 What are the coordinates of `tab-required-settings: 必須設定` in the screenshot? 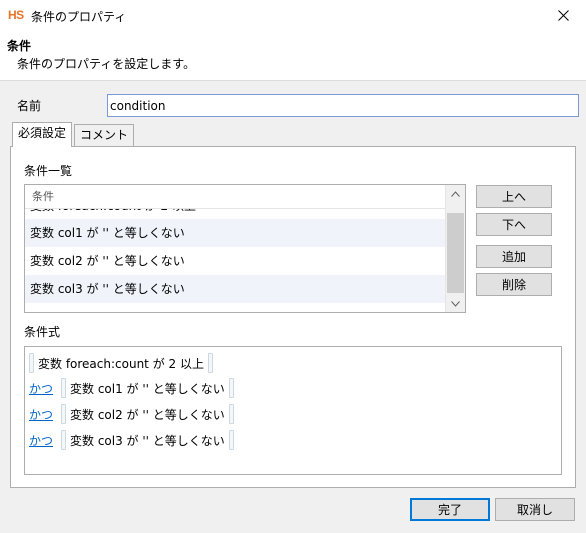 It's located at (42, 134).